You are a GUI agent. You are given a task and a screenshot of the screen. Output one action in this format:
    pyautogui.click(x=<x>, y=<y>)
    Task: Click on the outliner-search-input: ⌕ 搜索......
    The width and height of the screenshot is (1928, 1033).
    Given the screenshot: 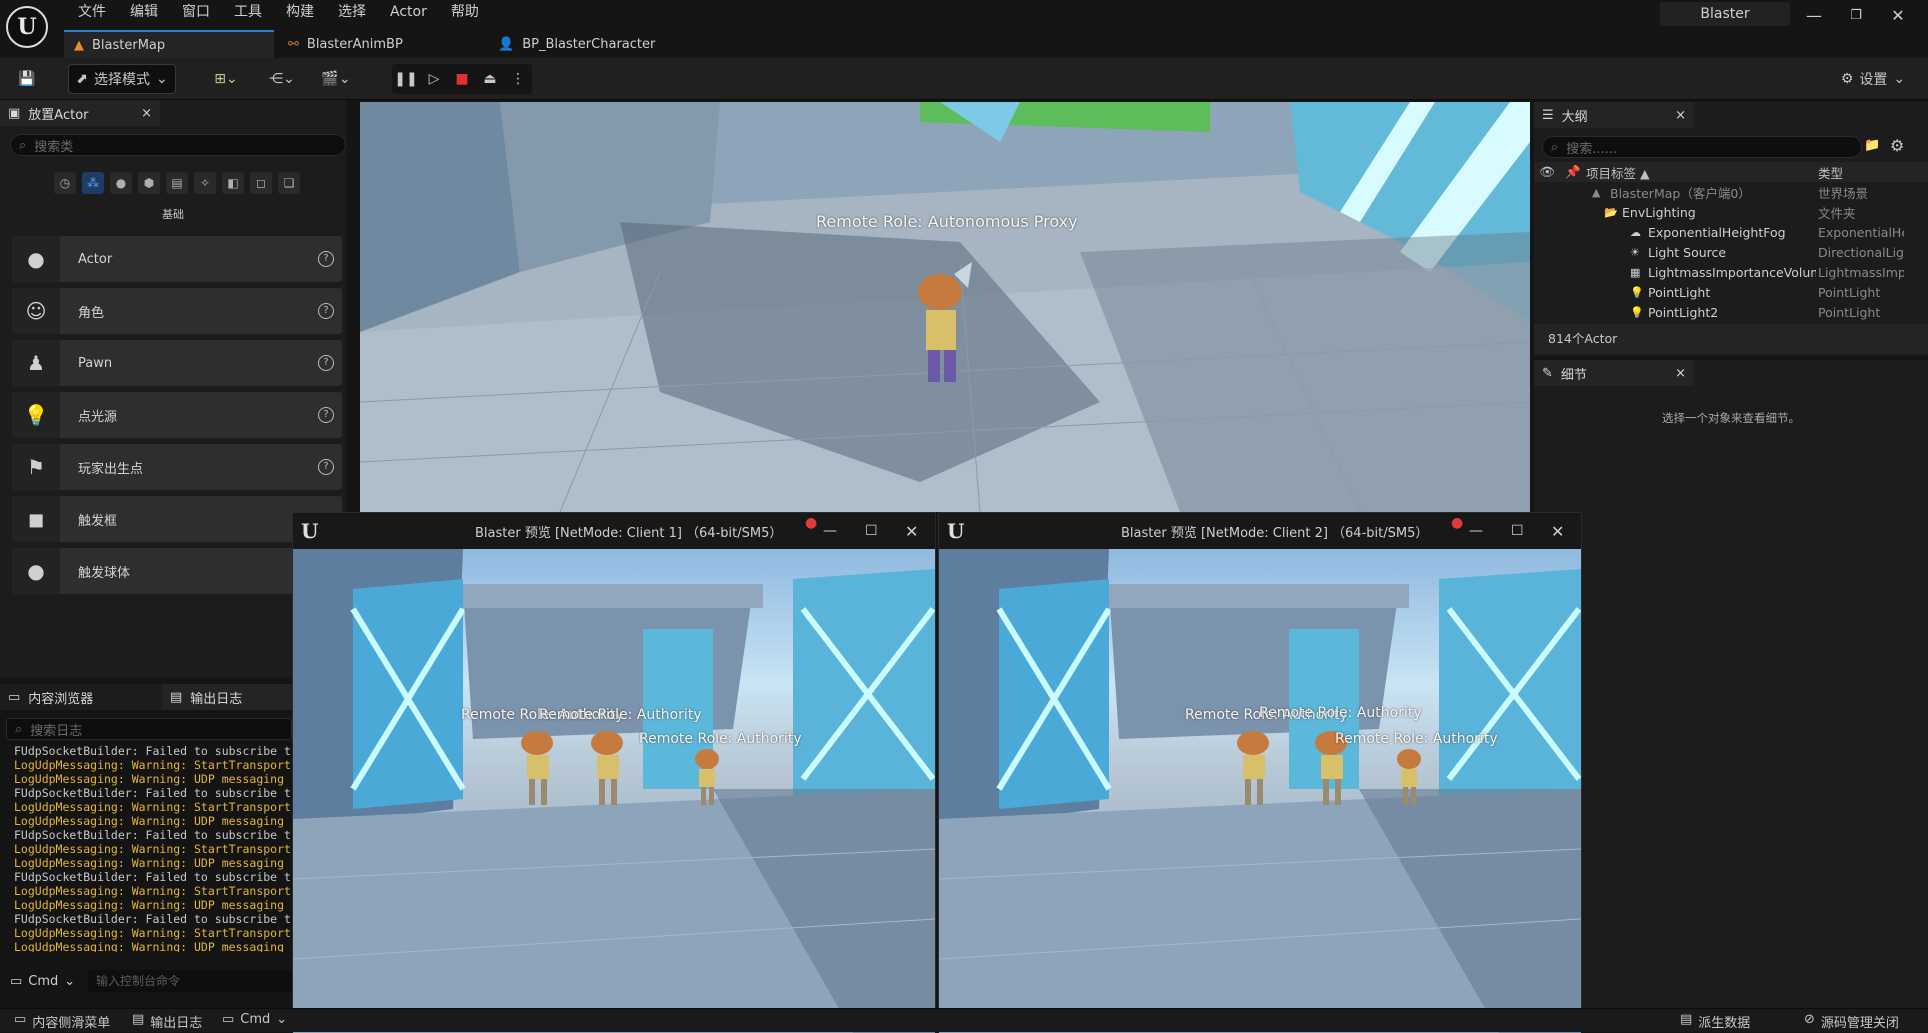 What is the action you would take?
    pyautogui.click(x=1702, y=147)
    